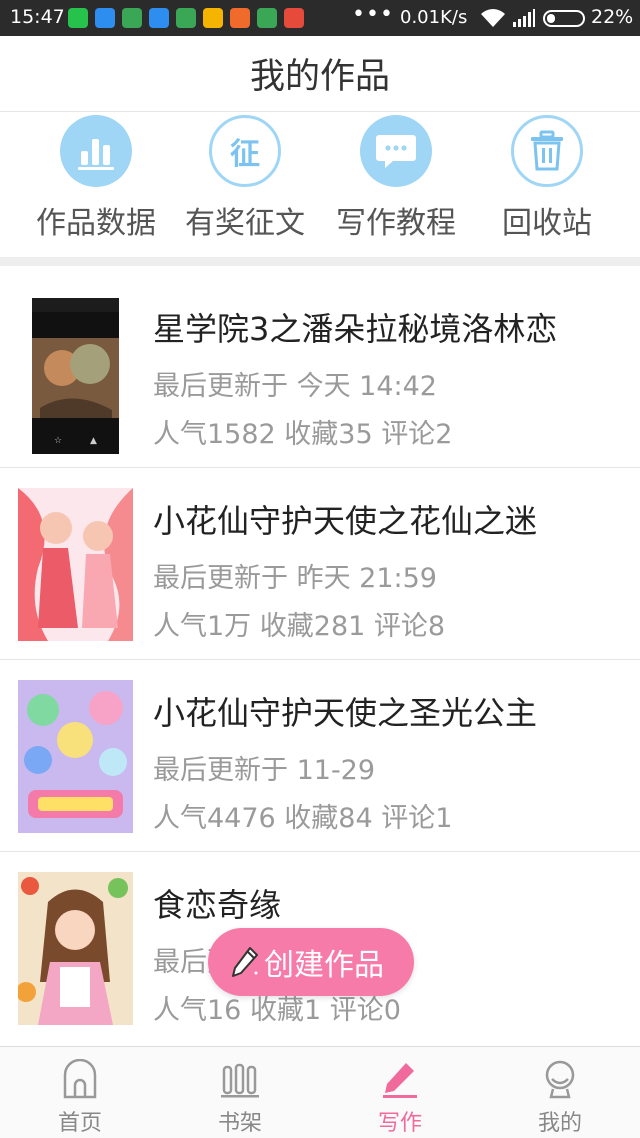 The height and width of the screenshot is (1138, 640). I want to click on wechat-icon, so click(78, 18).